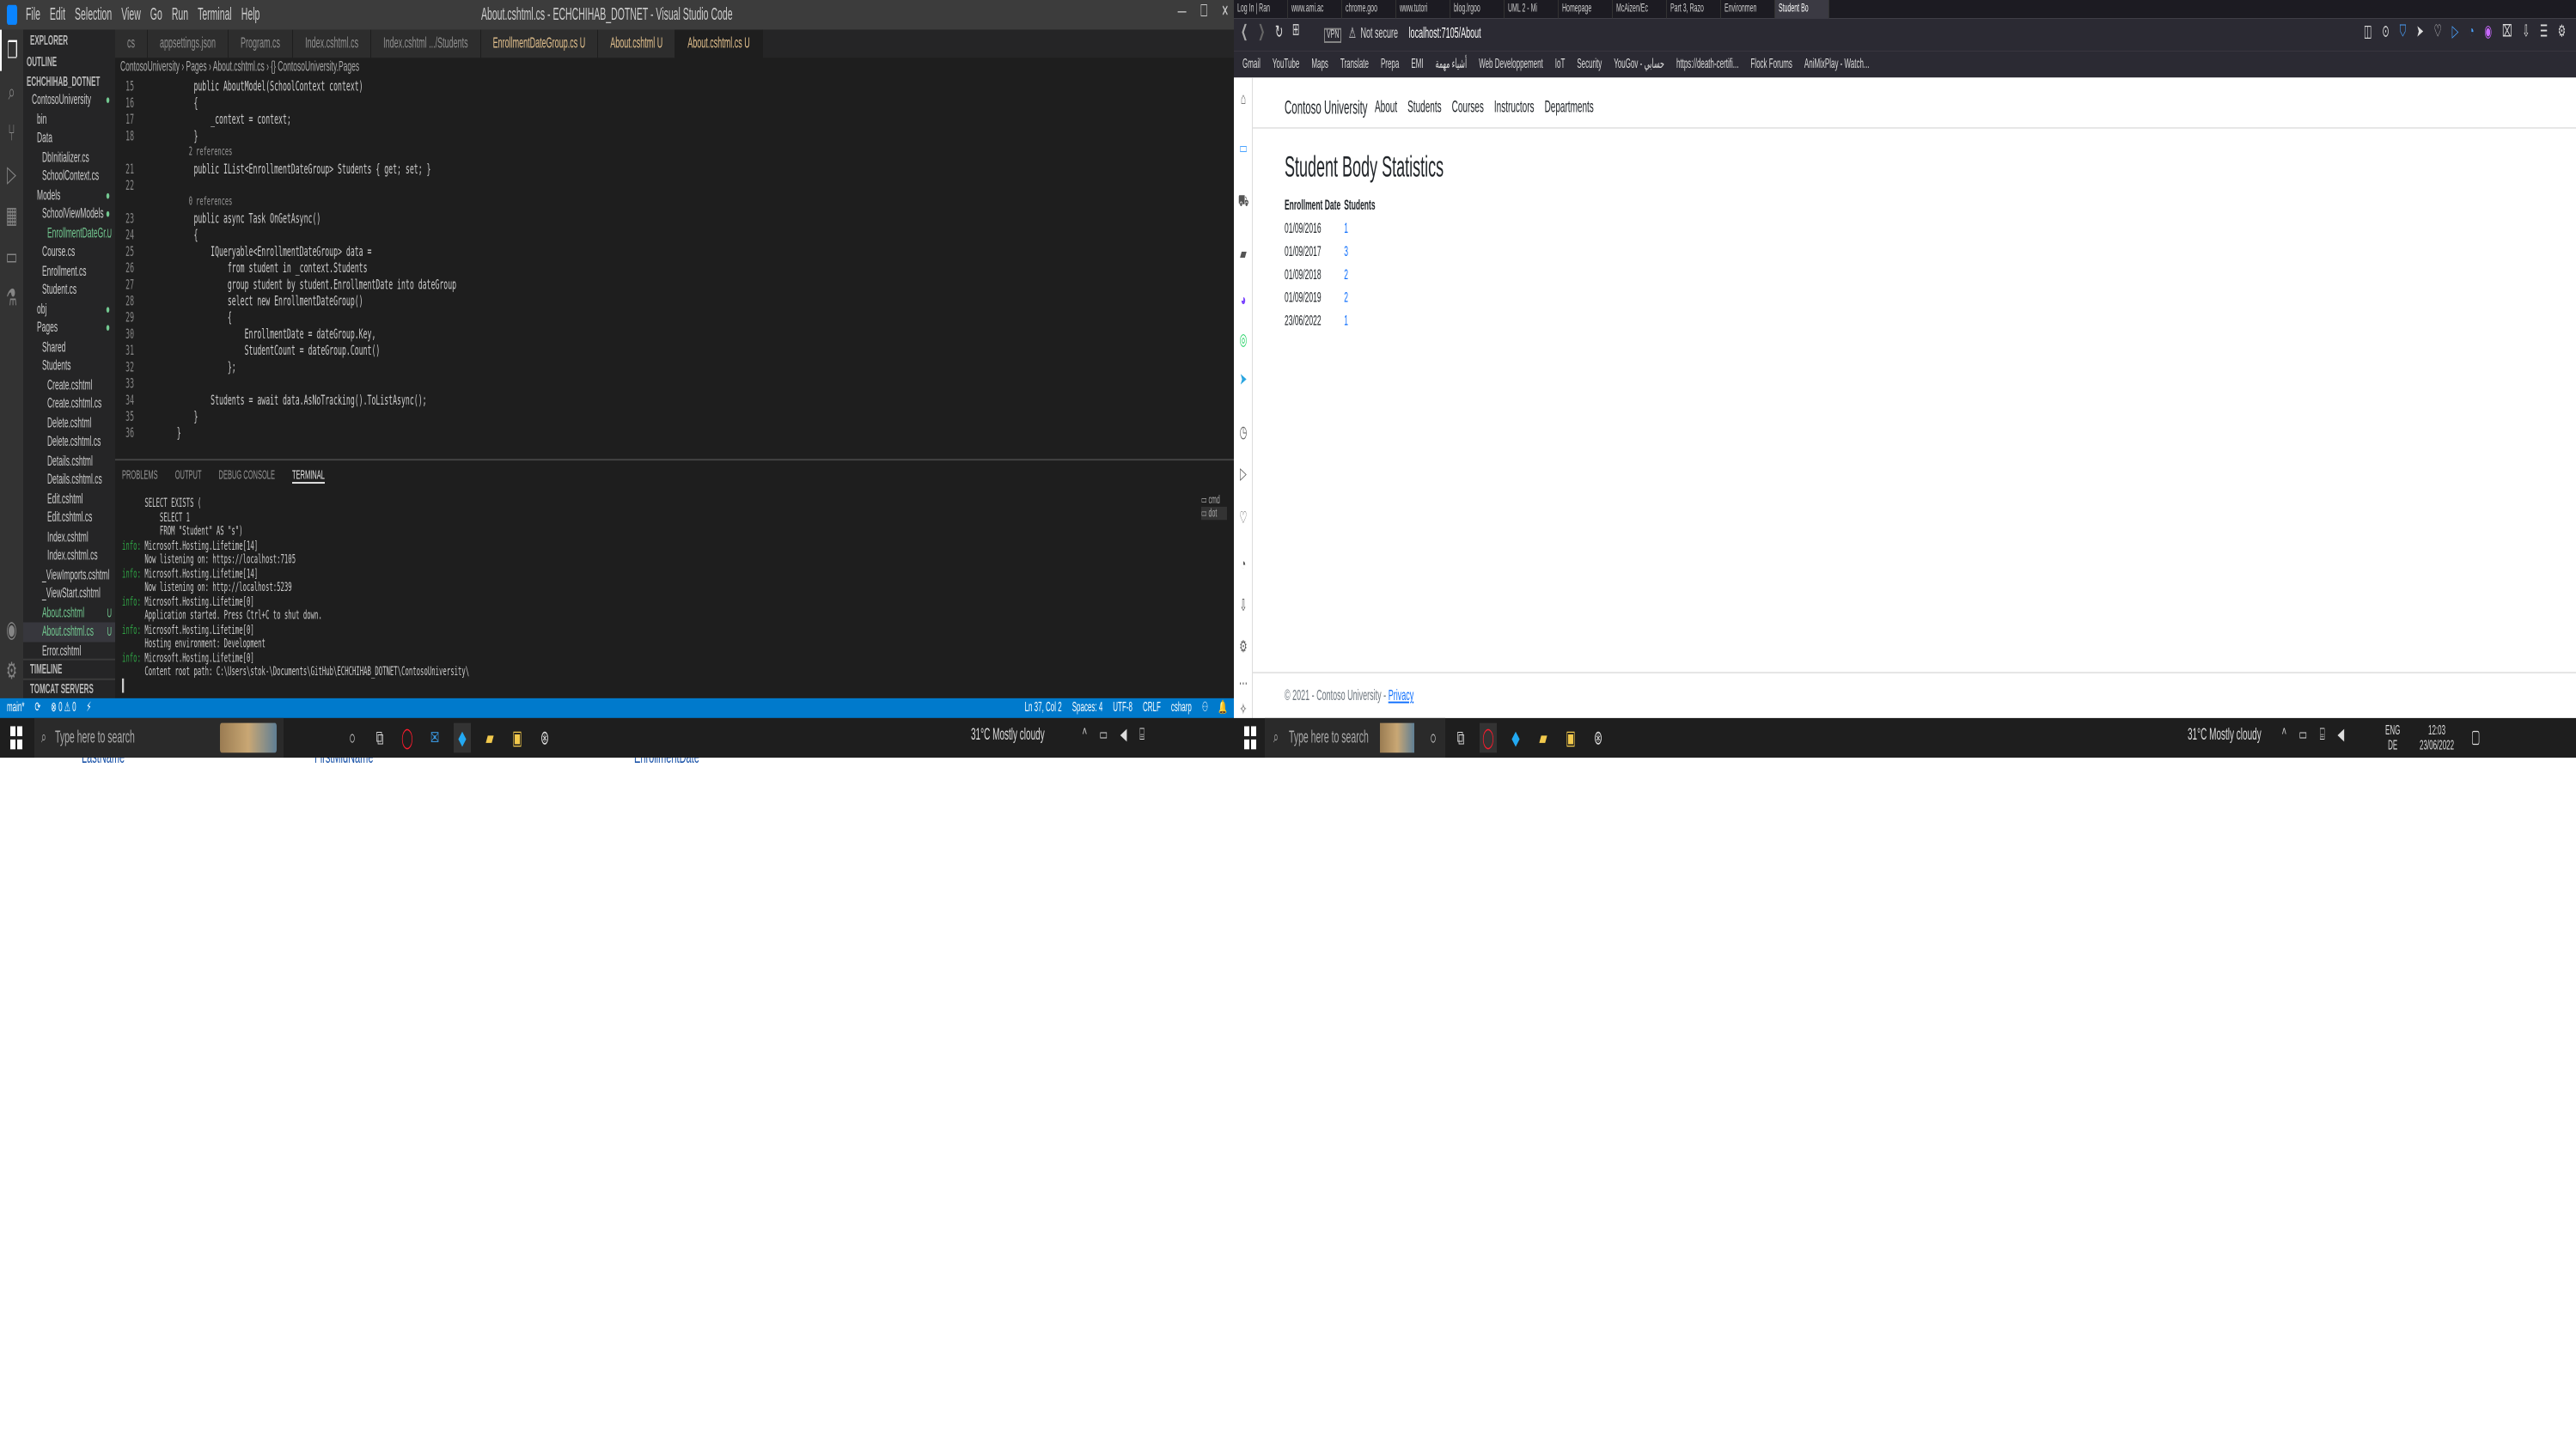 The image size is (2576, 1456). Describe the element at coordinates (69, 423) in the screenshot. I see `tree-item: Delete.cshtml` at that location.